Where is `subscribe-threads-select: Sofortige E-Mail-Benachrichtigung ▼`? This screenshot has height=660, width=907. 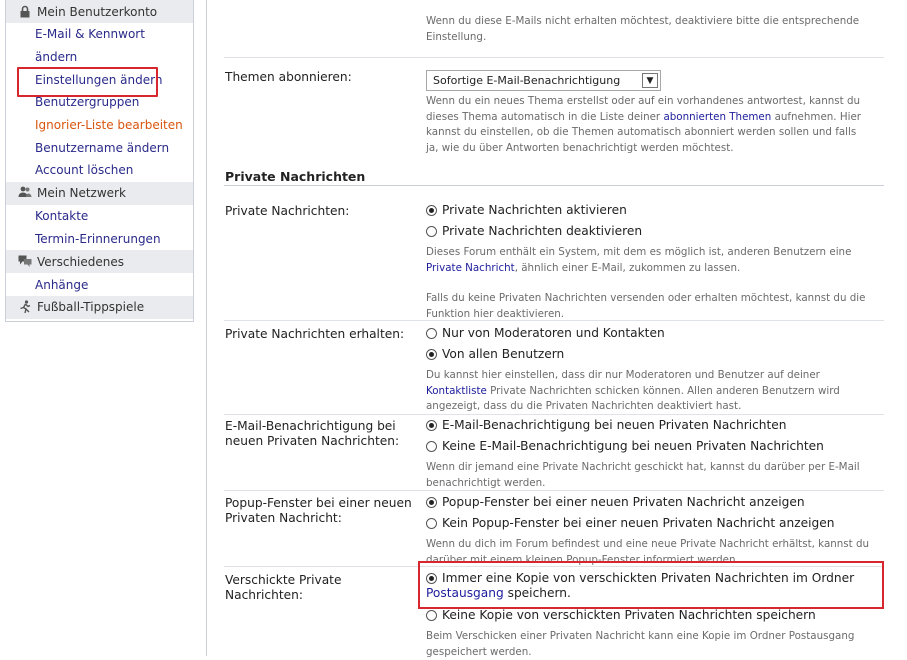 subscribe-threads-select: Sofortige E-Mail-Benachrichtigung ▼ is located at coordinates (543, 80).